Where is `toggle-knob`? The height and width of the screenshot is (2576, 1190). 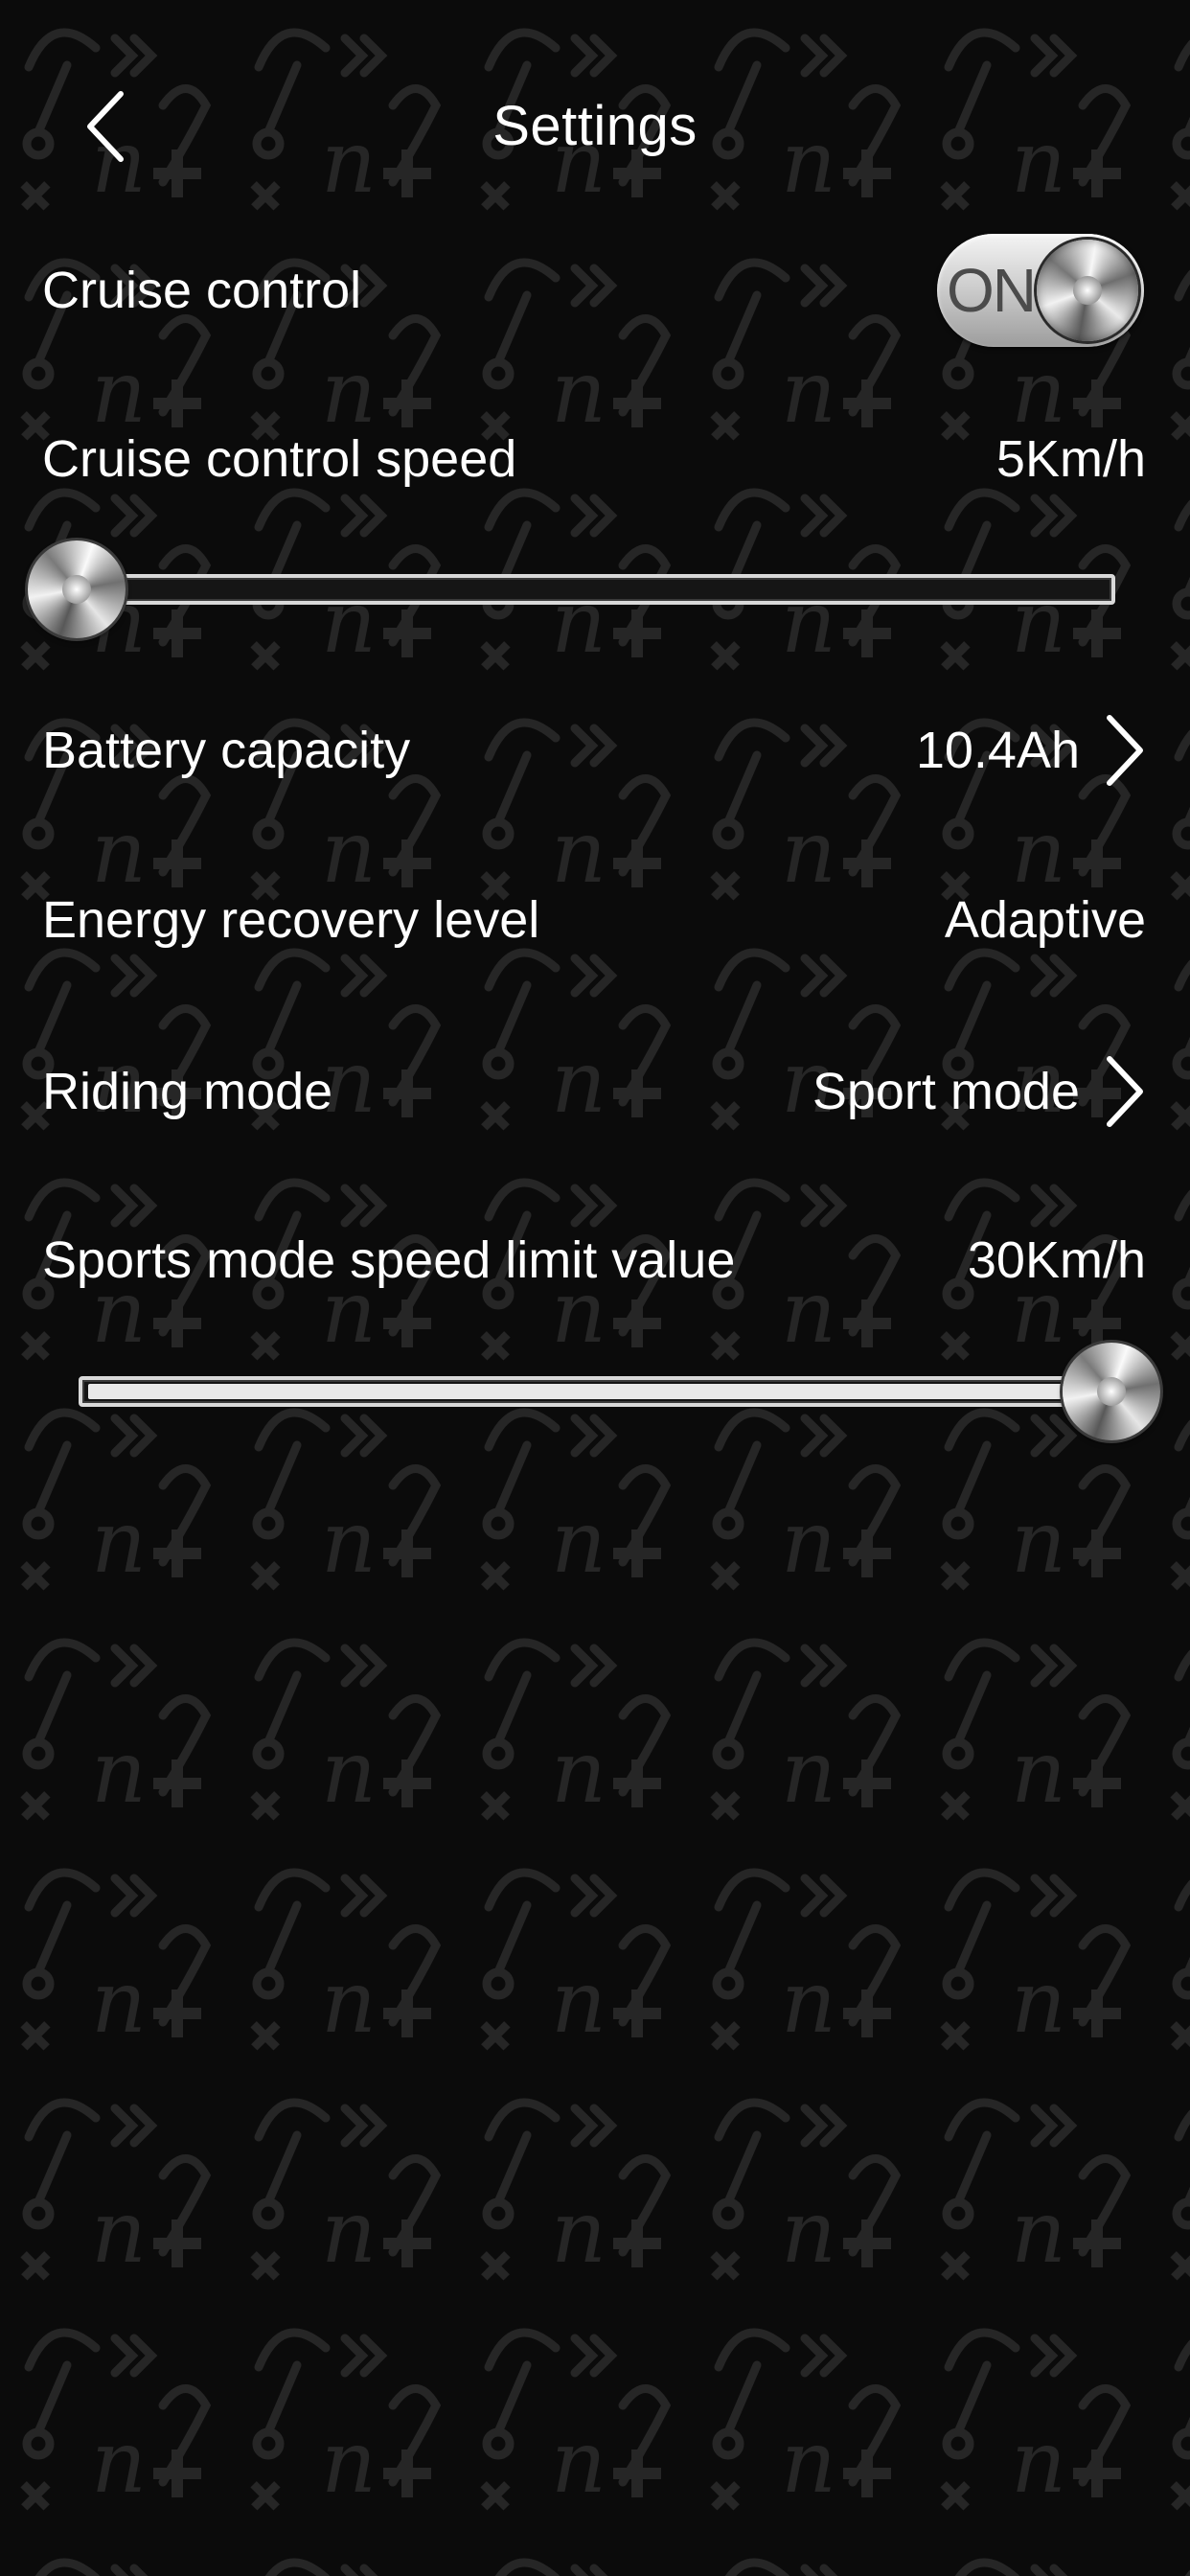 toggle-knob is located at coordinates (1088, 290).